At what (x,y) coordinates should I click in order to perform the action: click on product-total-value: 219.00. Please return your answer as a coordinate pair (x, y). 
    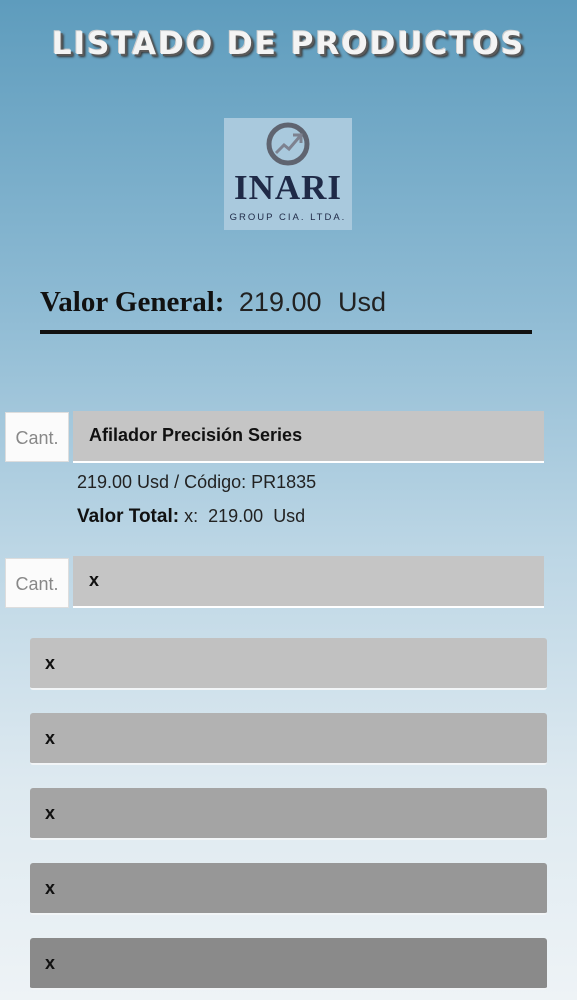
    Looking at the image, I should click on (236, 516).